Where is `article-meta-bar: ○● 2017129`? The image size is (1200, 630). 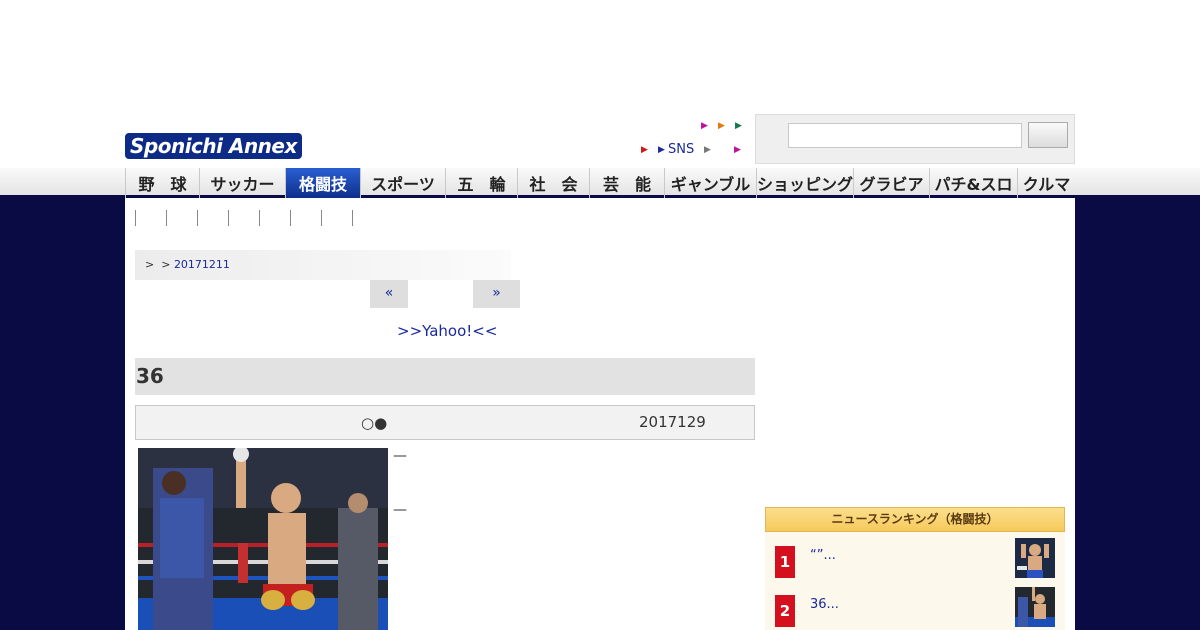
article-meta-bar: ○● 2017129 is located at coordinates (445, 422).